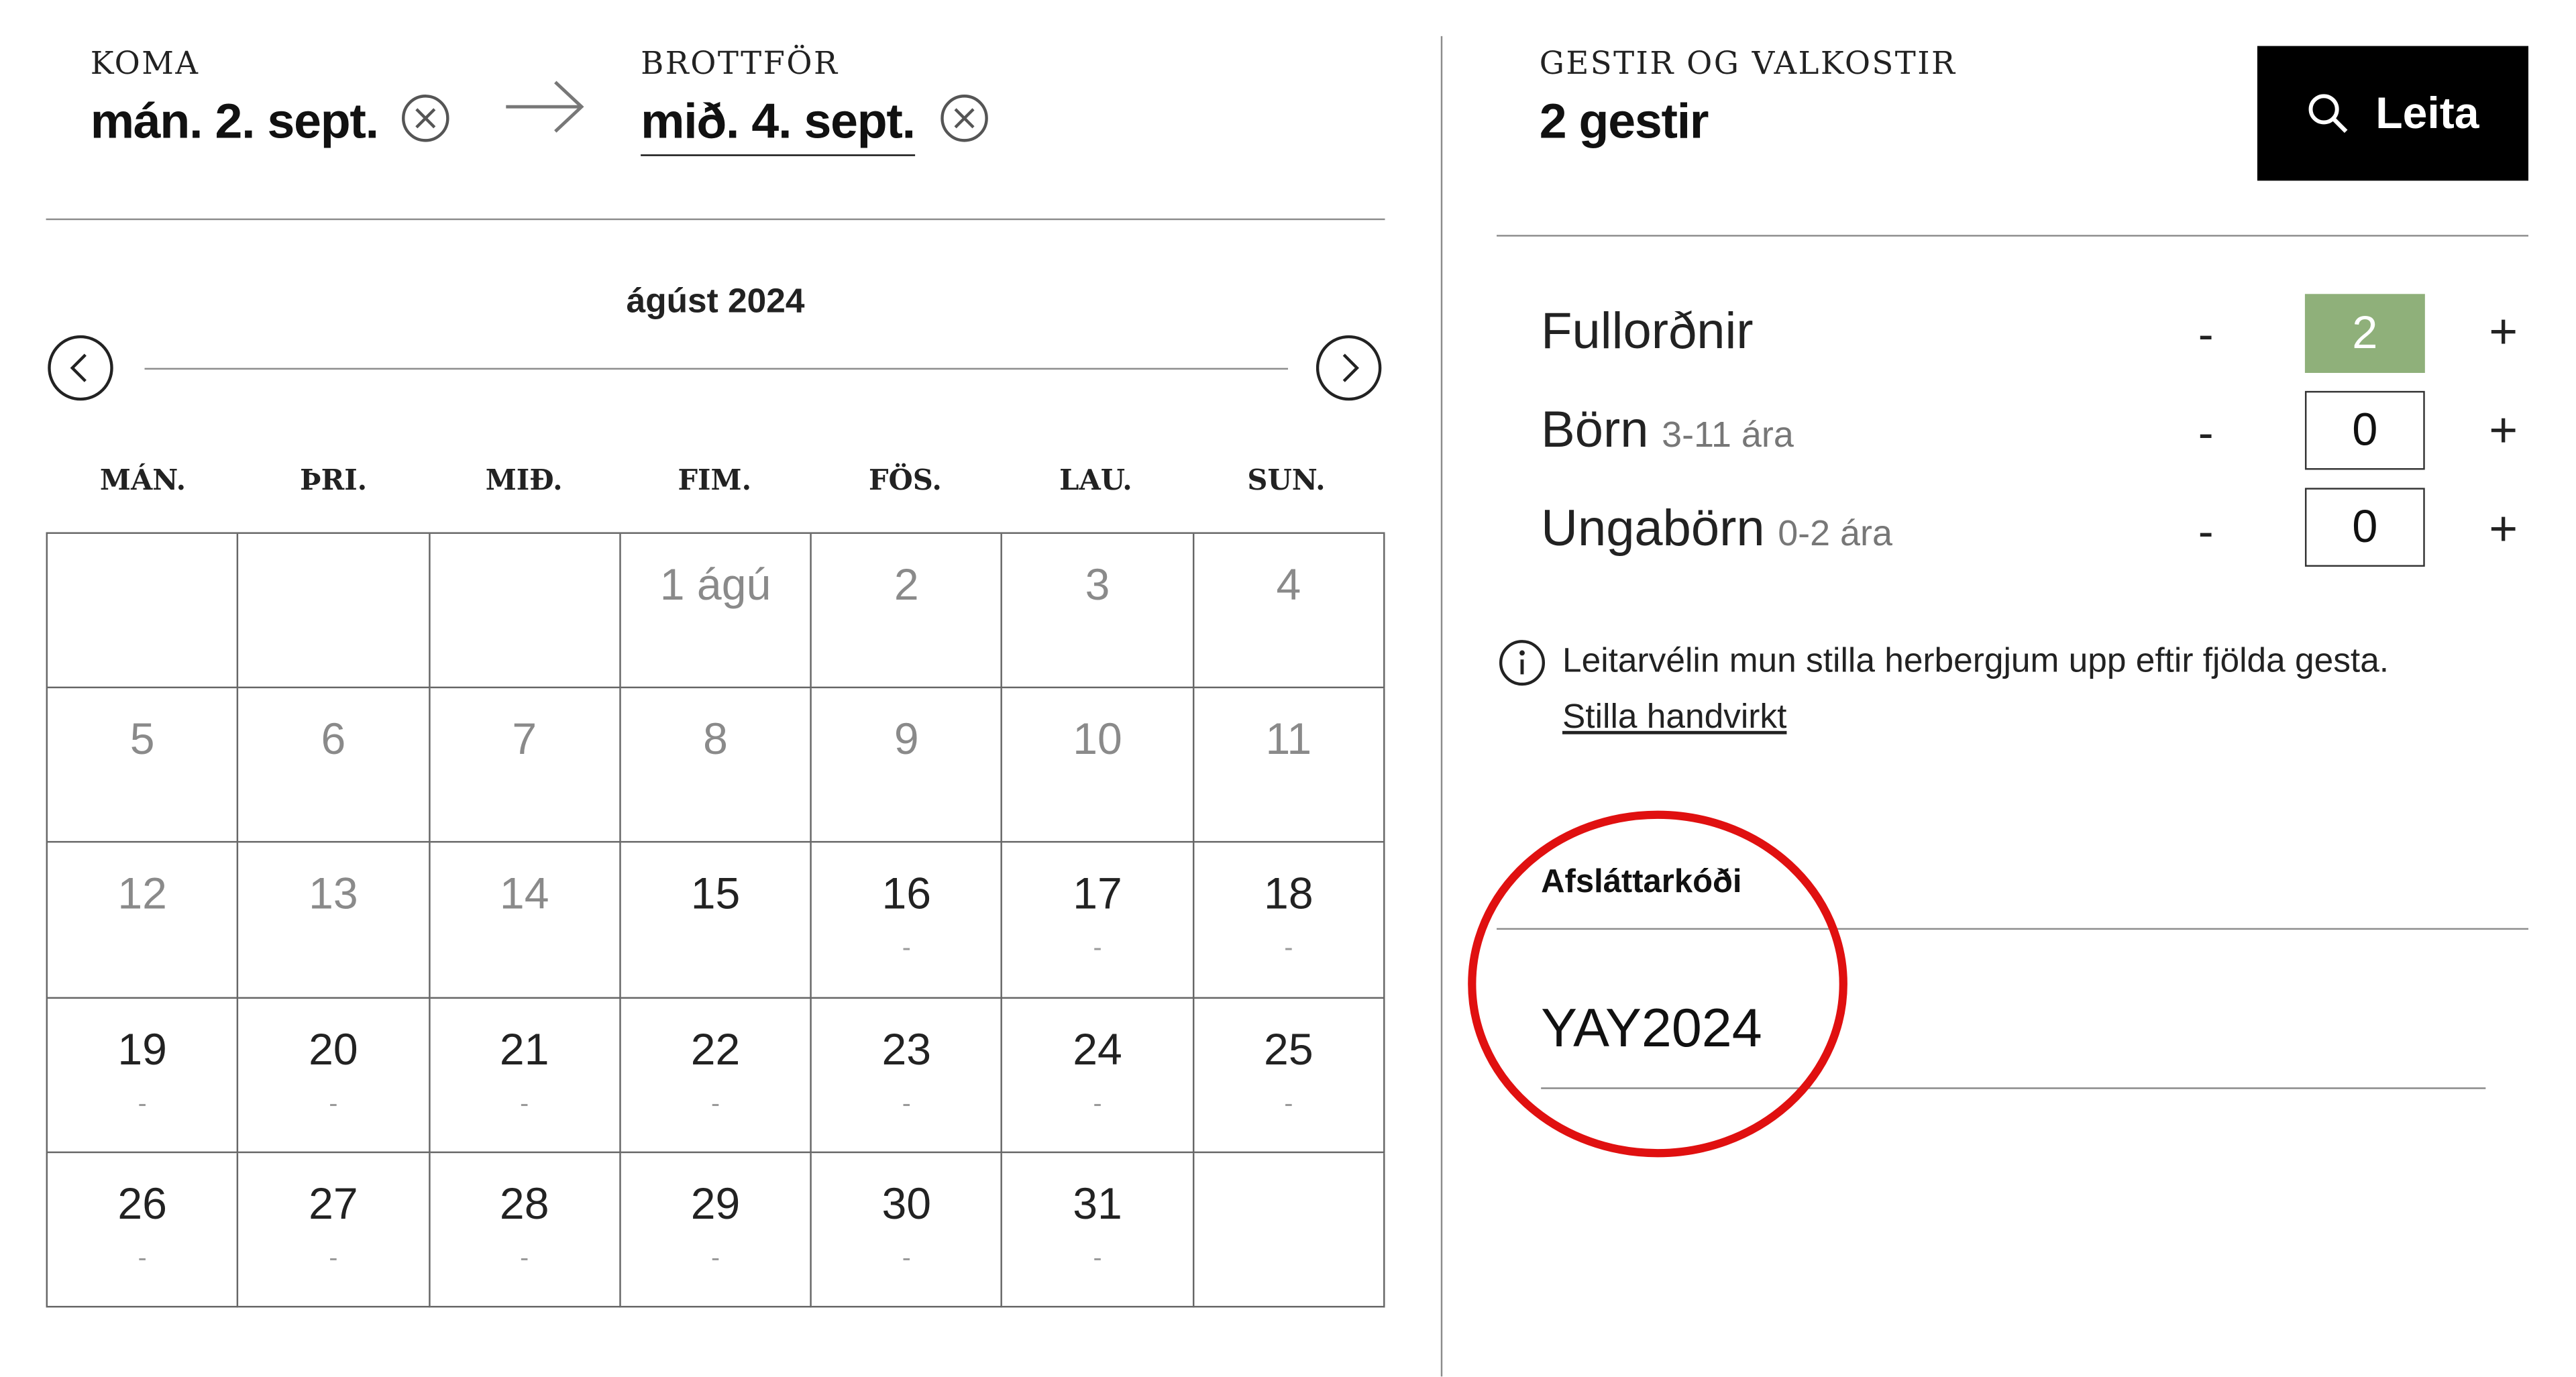  What do you see at coordinates (142, 739) in the screenshot?
I see `calendar-day-number: 5` at bounding box center [142, 739].